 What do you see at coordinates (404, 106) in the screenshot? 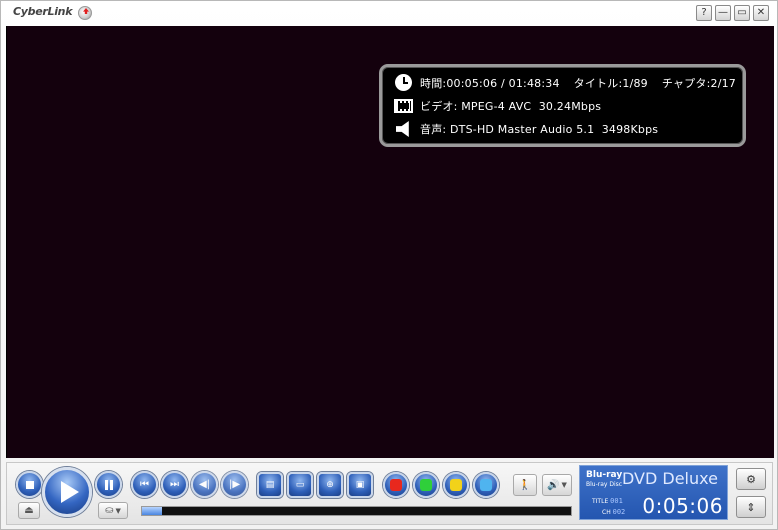
I see `film-icon` at bounding box center [404, 106].